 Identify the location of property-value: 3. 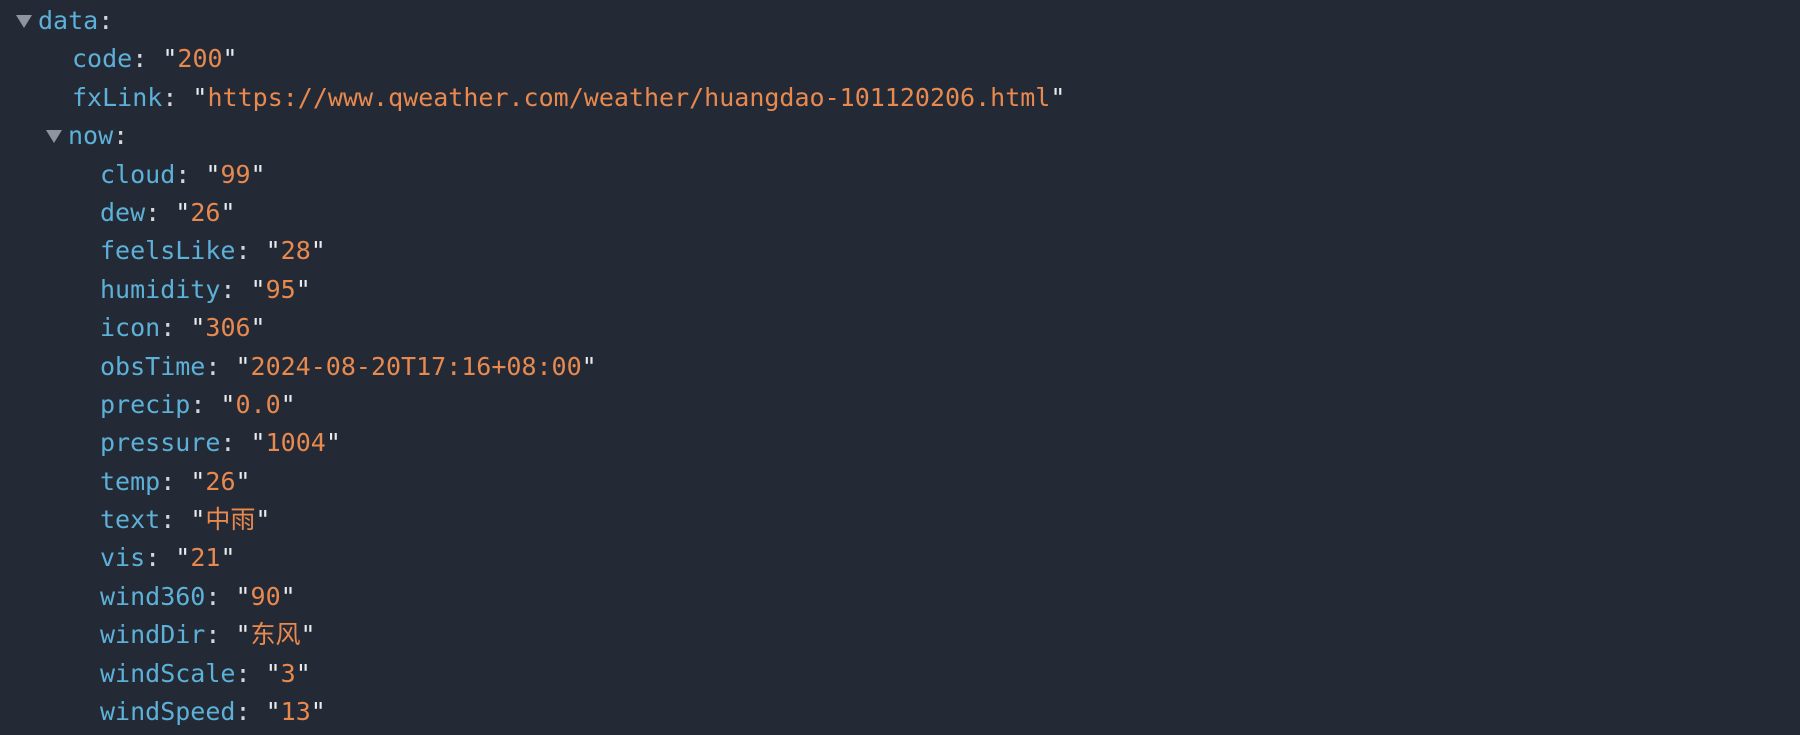
(288, 673).